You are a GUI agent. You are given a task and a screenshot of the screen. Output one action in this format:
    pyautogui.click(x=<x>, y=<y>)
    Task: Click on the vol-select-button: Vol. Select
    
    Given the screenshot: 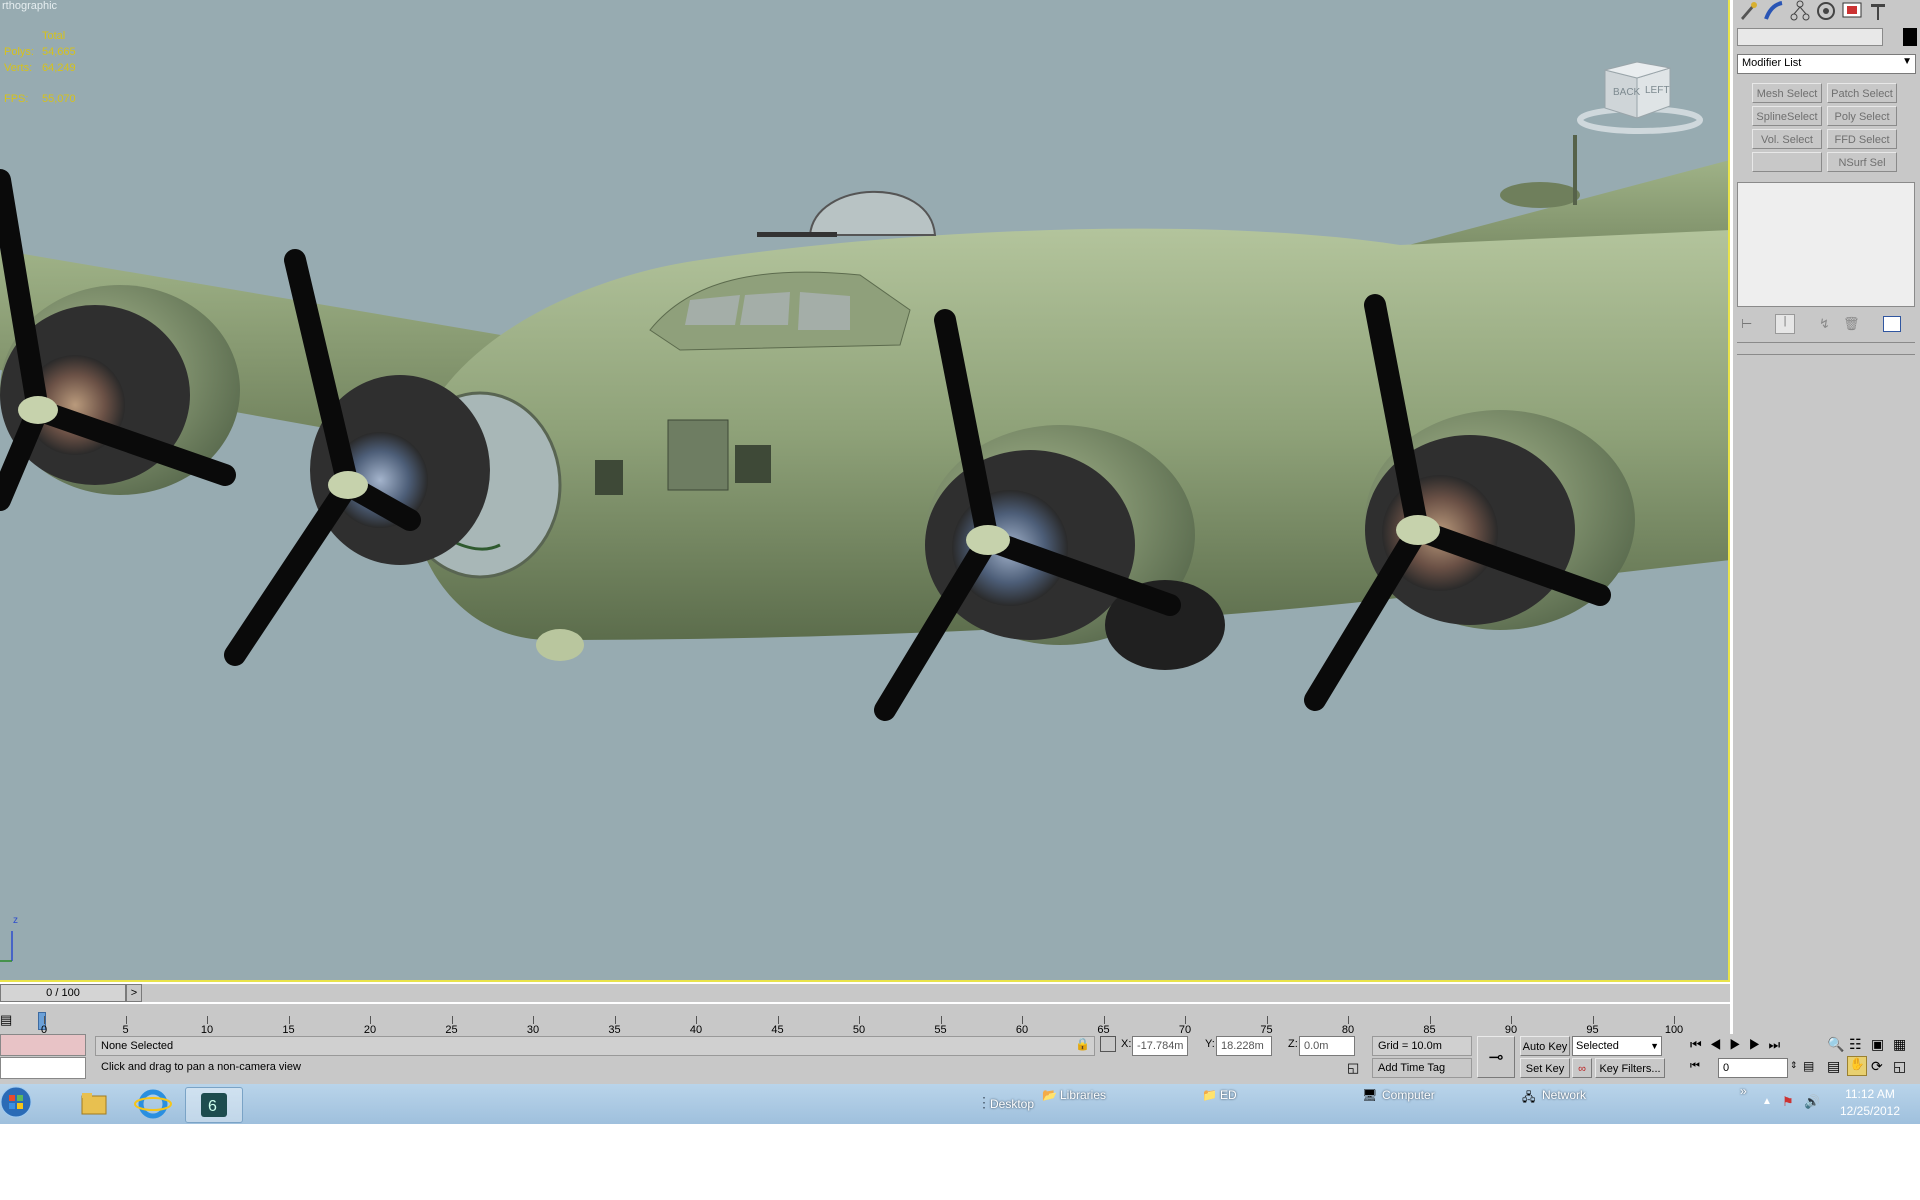 What is the action you would take?
    pyautogui.click(x=1787, y=139)
    